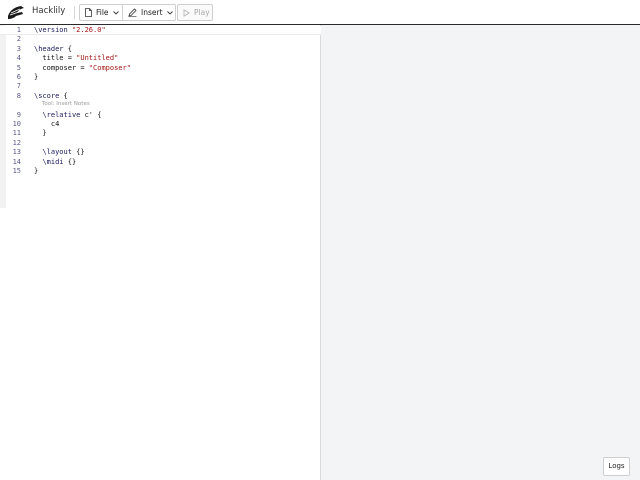 Image resolution: width=640 pixels, height=480 pixels. Describe the element at coordinates (18, 30) in the screenshot. I see `line-number: 1` at that location.